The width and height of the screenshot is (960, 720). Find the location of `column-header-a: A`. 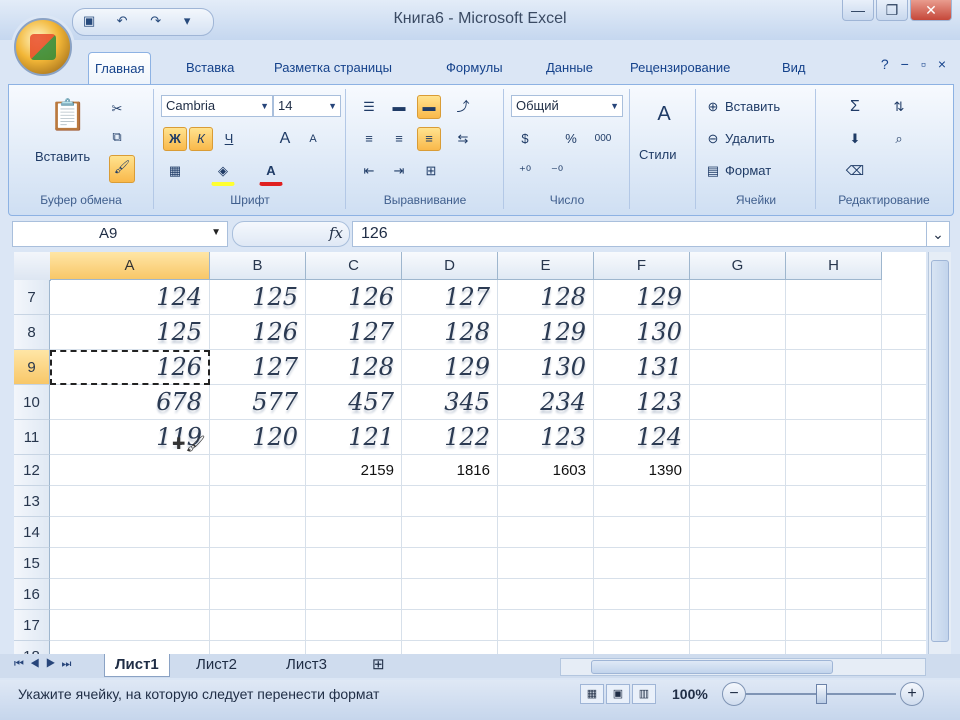

column-header-a: A is located at coordinates (130, 266).